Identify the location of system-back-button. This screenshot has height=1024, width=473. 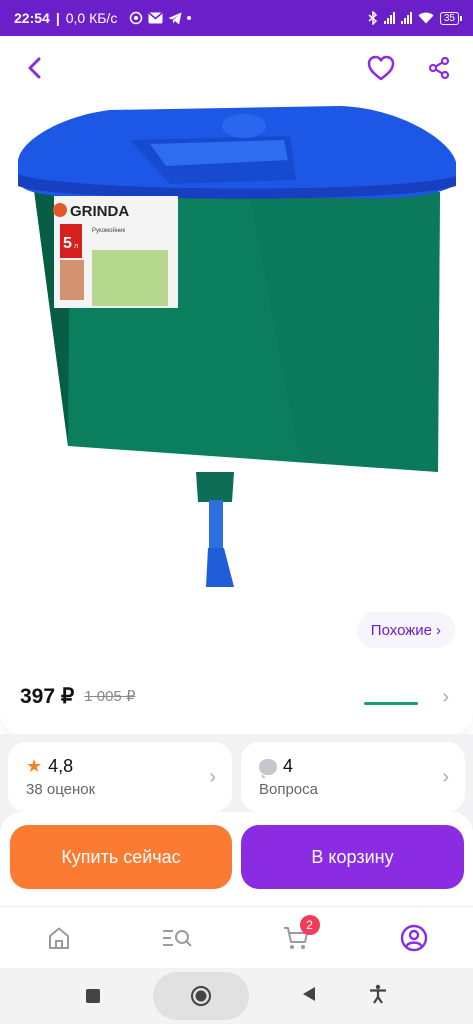
(309, 996).